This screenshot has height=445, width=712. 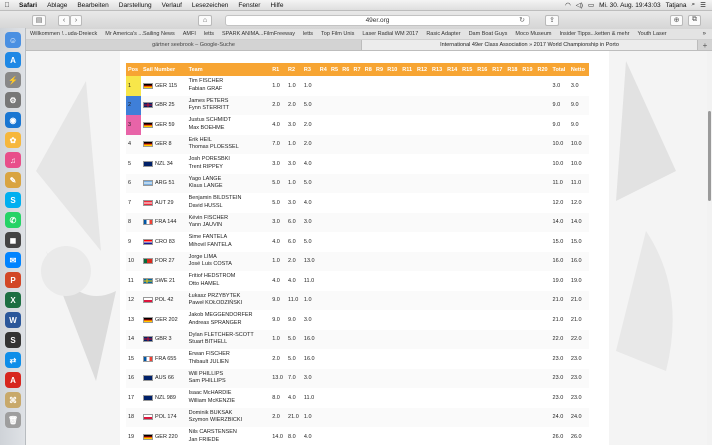 What do you see at coordinates (498, 69) in the screenshot?
I see `column-header: R17` at bounding box center [498, 69].